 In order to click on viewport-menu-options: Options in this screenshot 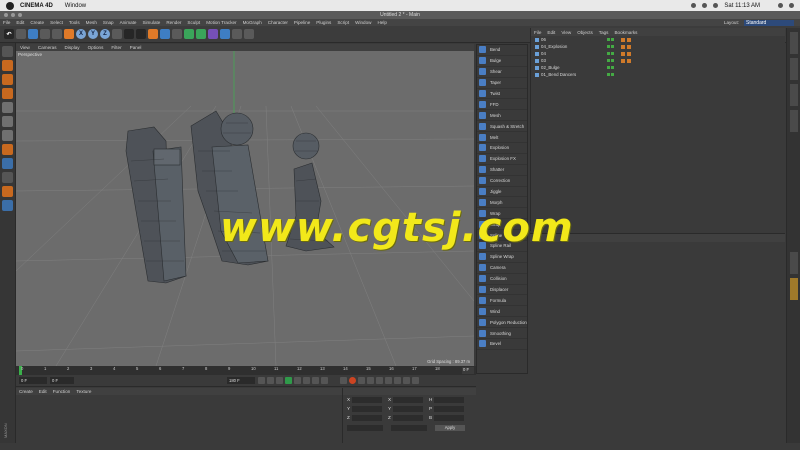, I will do `click(96, 47)`.